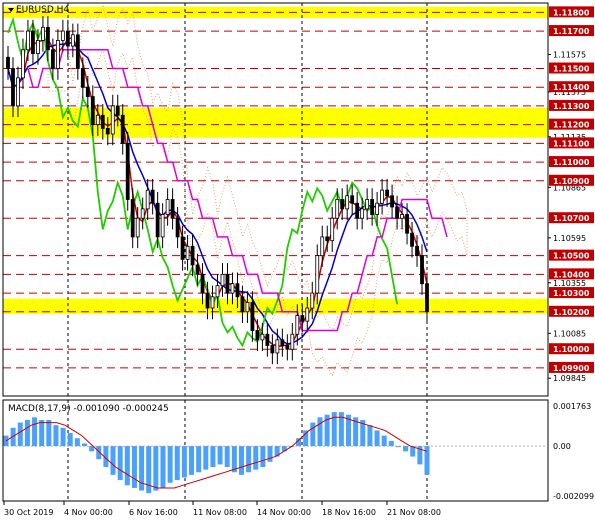 The width and height of the screenshot is (595, 524). What do you see at coordinates (569, 54) in the screenshot?
I see `price-tick-label: 1.11575` at bounding box center [569, 54].